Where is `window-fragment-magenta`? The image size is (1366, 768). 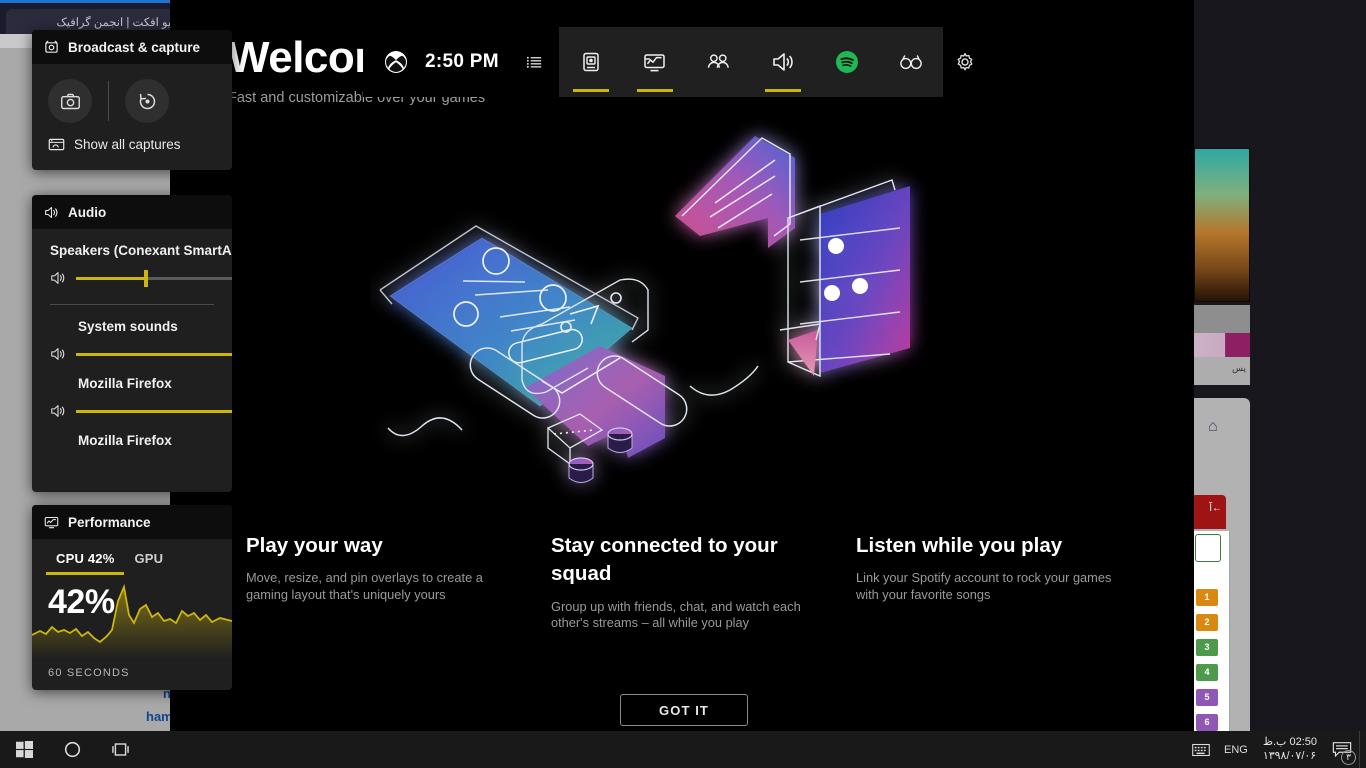 window-fragment-magenta is located at coordinates (1222, 345).